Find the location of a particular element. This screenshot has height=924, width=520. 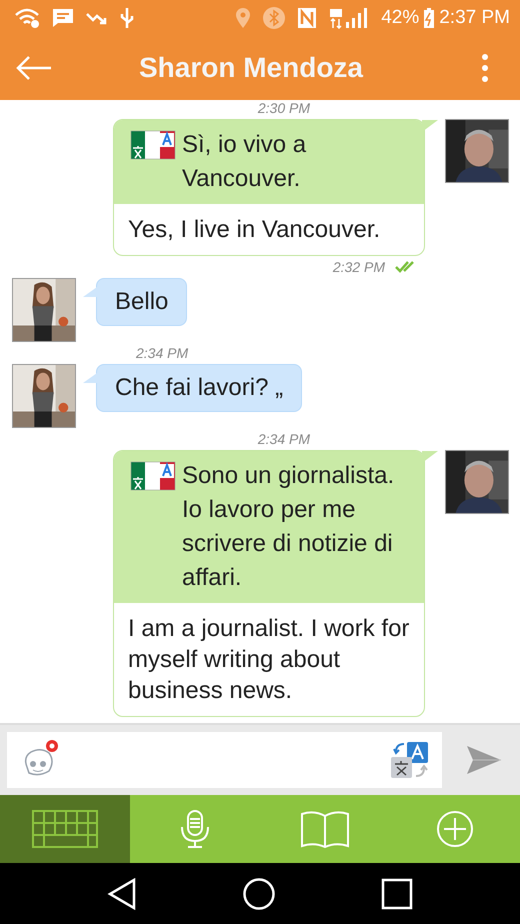

back-arrow-icon is located at coordinates (34, 68).